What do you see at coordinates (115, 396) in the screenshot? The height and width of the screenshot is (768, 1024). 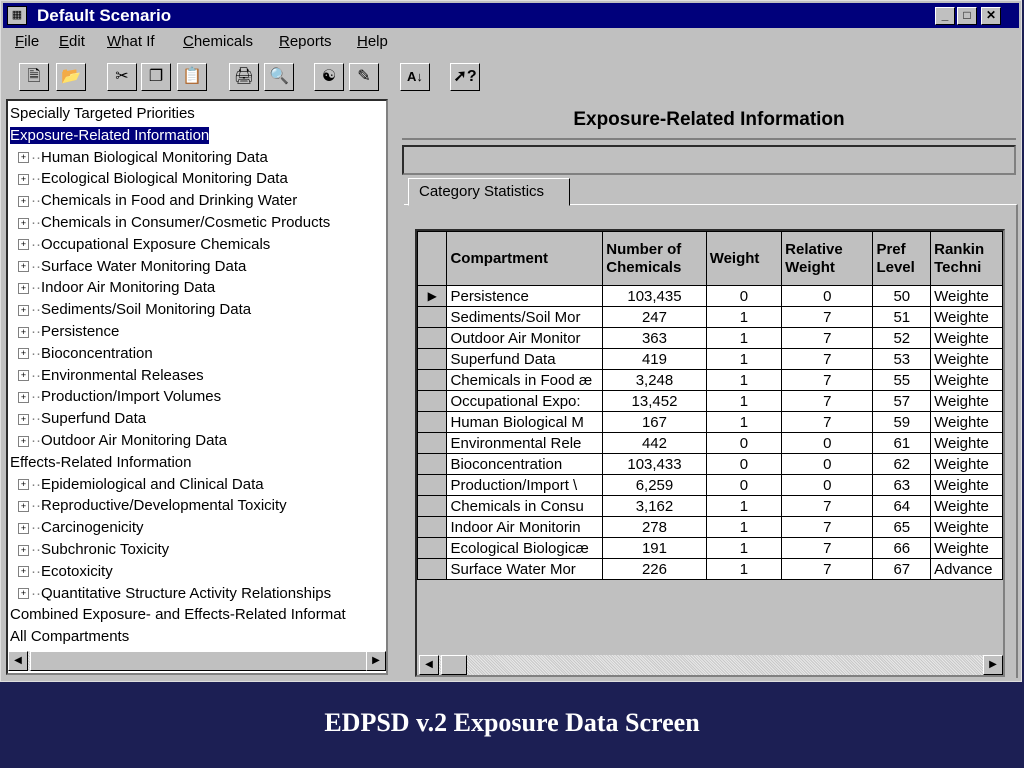 I see `tree-item: + ··Production/Import Volumes` at bounding box center [115, 396].